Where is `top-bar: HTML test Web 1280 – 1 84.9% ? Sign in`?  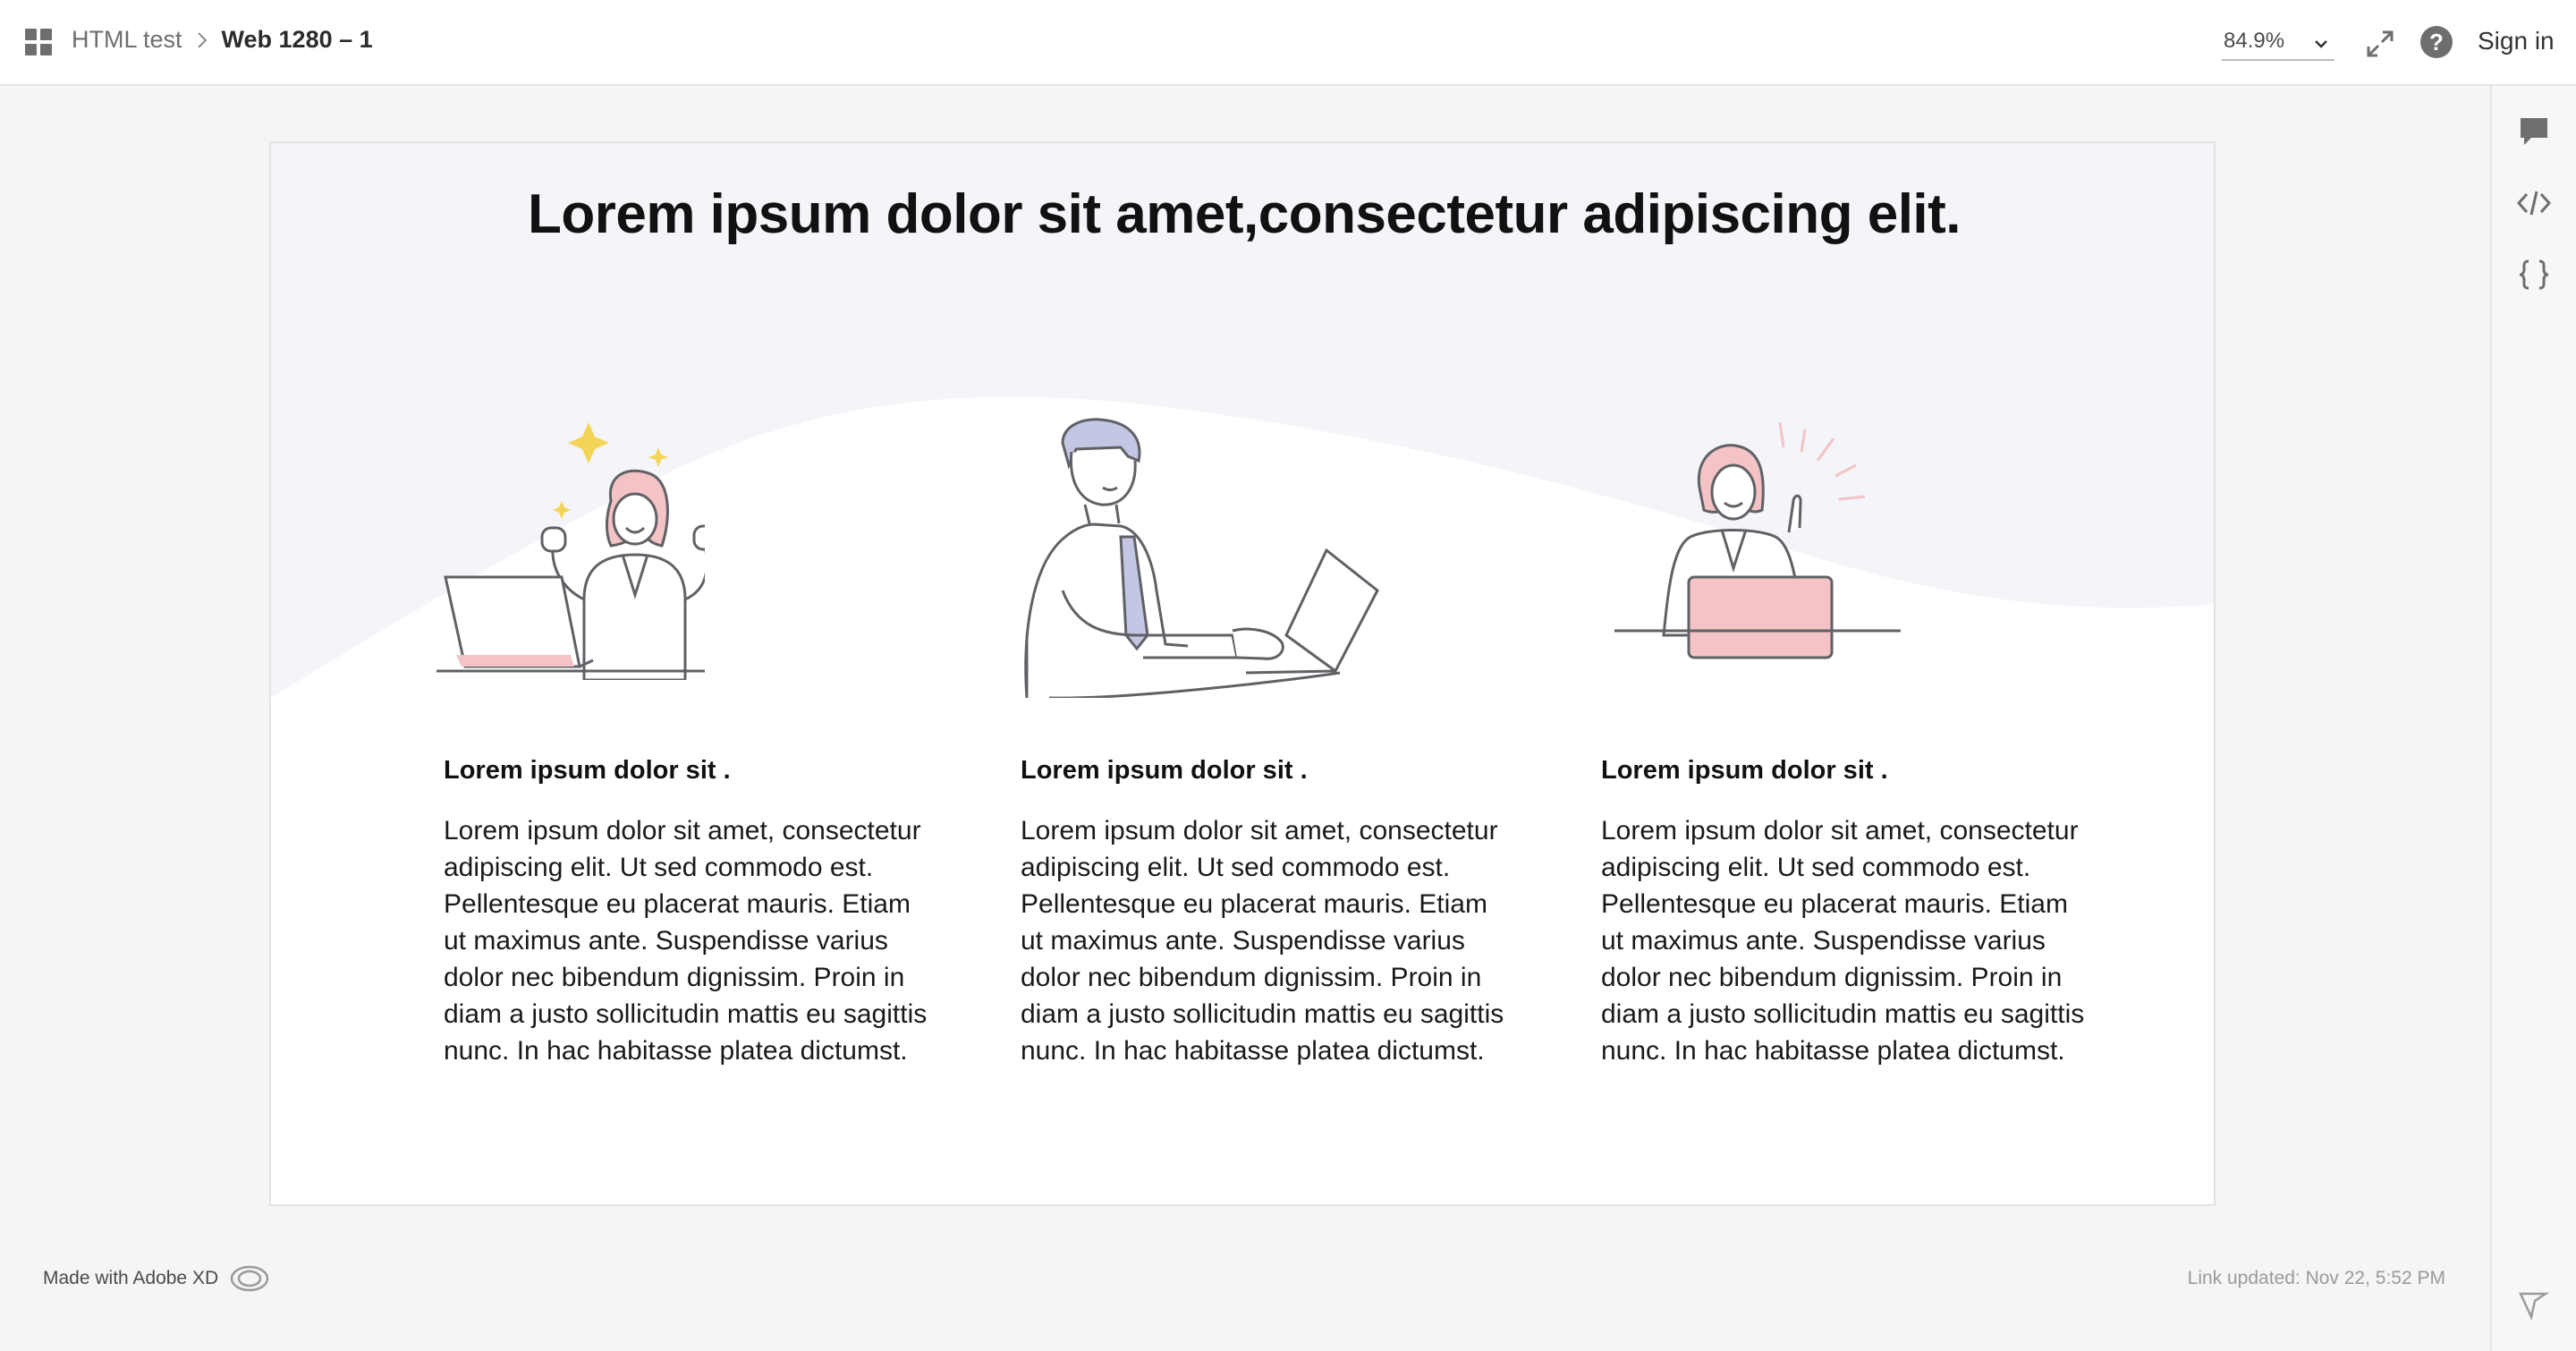 top-bar: HTML test Web 1280 – 1 84.9% ? Sign in is located at coordinates (1288, 43).